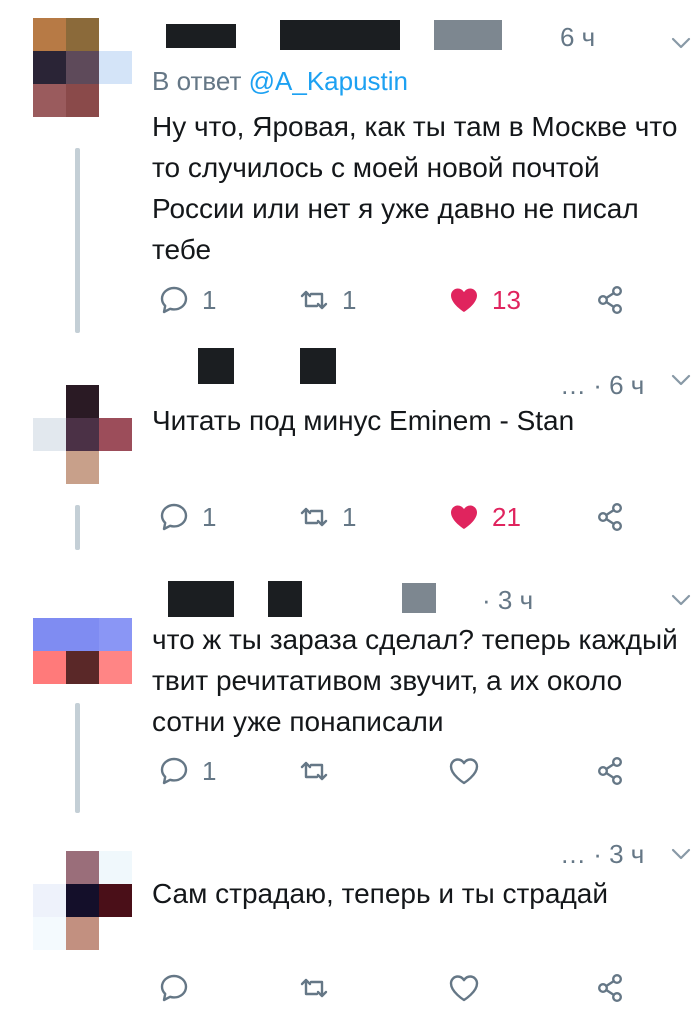 The height and width of the screenshot is (1018, 700). Describe the element at coordinates (200, 81) in the screenshot. I see `reply-prefix: В ответ` at that location.